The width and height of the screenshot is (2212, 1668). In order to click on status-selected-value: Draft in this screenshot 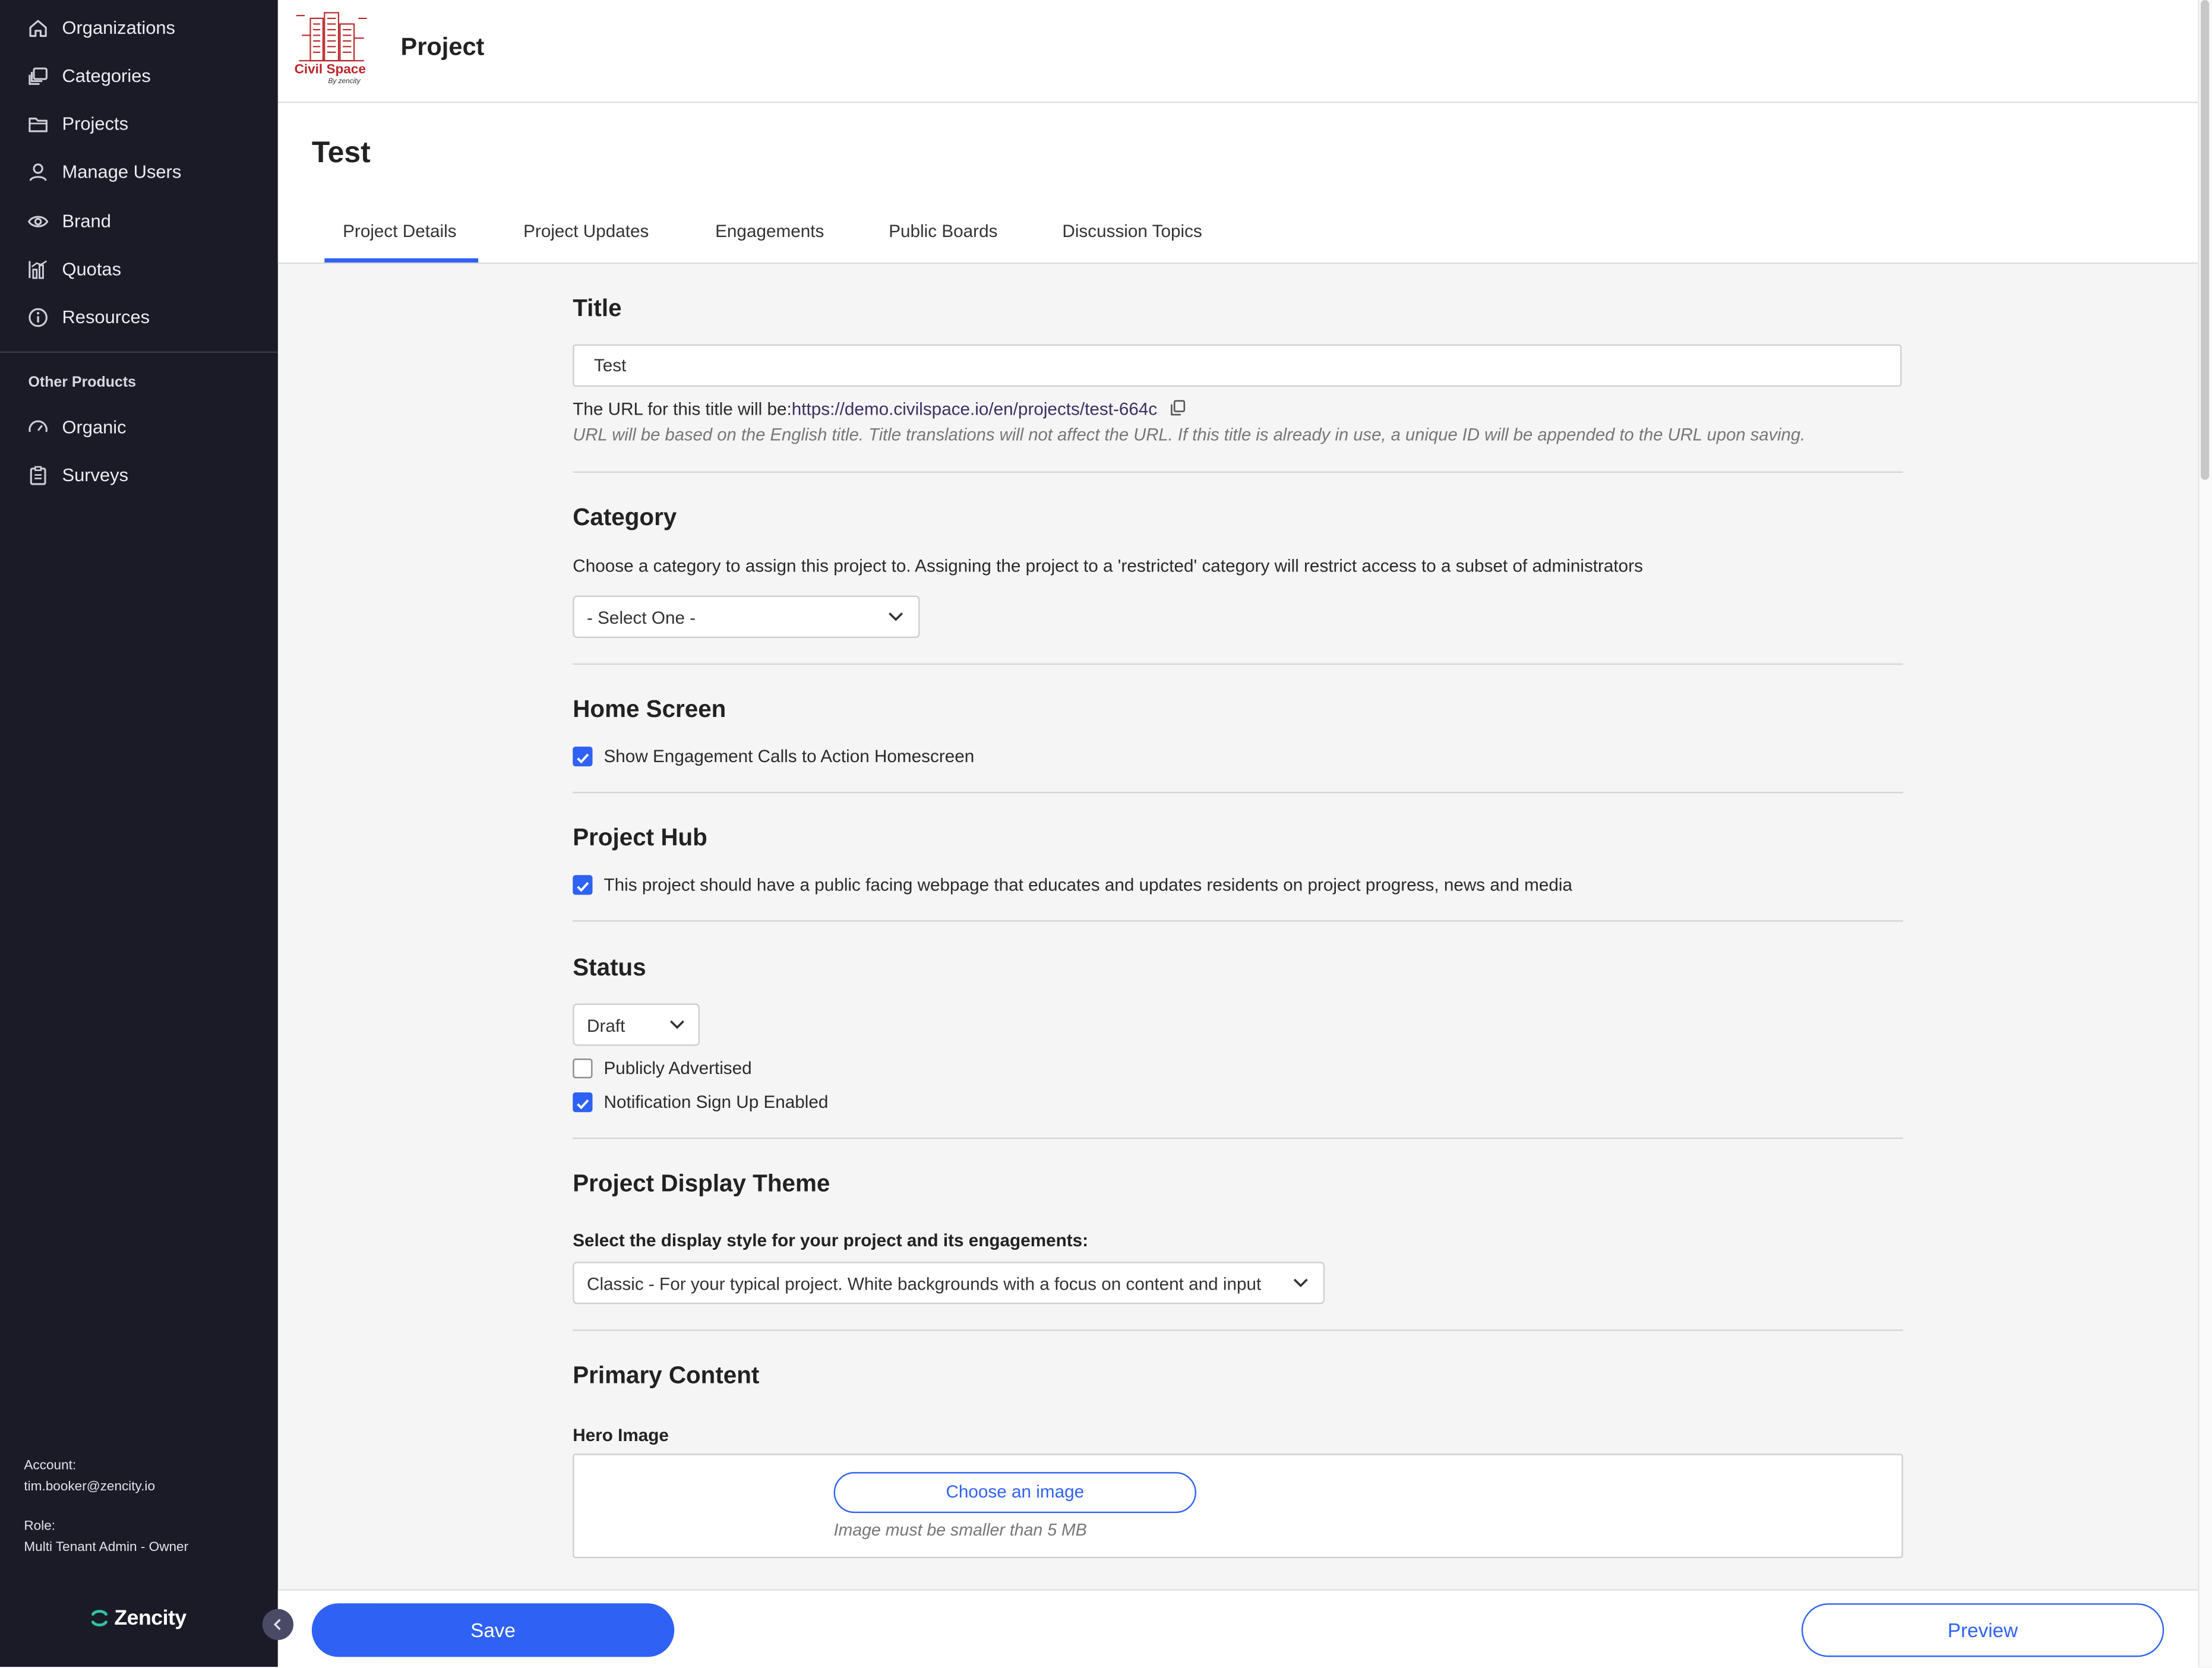, I will do `click(606, 1026)`.